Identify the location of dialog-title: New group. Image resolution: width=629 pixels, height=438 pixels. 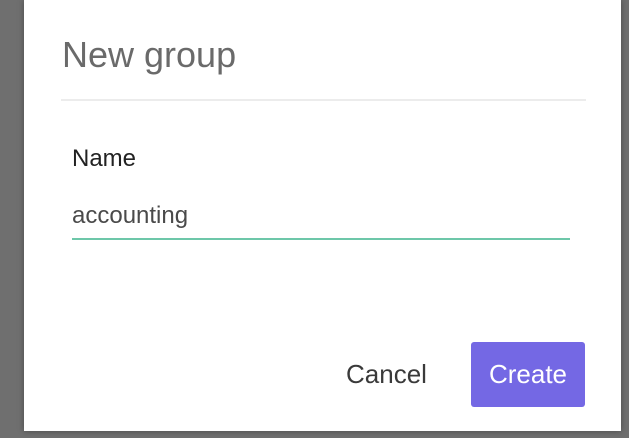
(149, 54).